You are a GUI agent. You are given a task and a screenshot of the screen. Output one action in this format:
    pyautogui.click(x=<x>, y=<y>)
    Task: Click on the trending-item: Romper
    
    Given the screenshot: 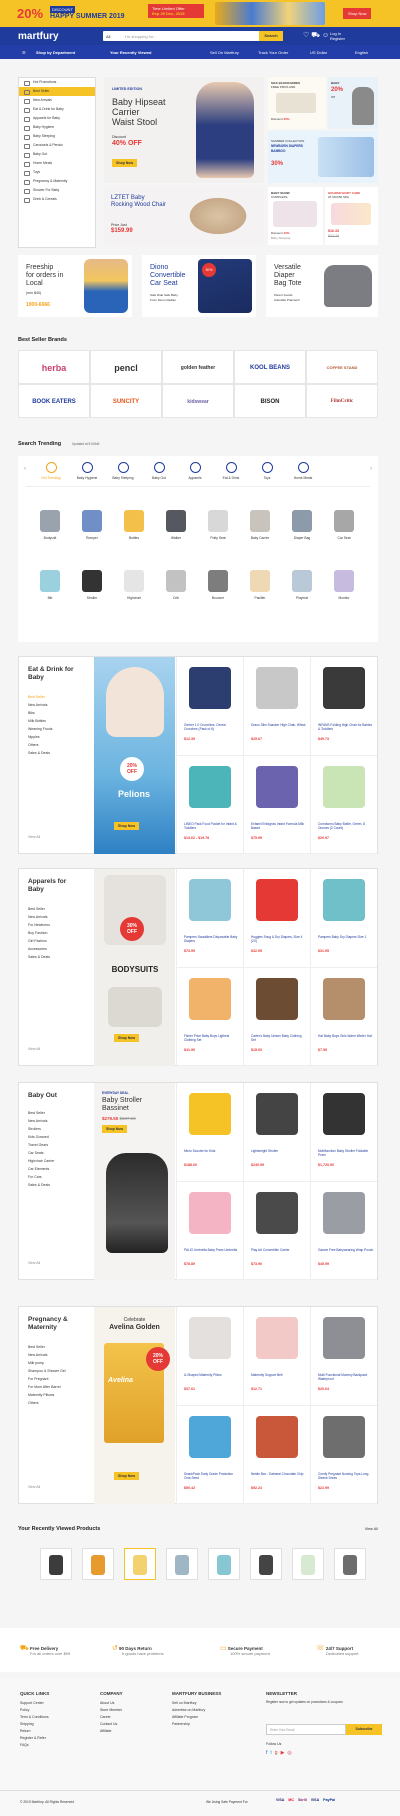 What is the action you would take?
    pyautogui.click(x=92, y=525)
    